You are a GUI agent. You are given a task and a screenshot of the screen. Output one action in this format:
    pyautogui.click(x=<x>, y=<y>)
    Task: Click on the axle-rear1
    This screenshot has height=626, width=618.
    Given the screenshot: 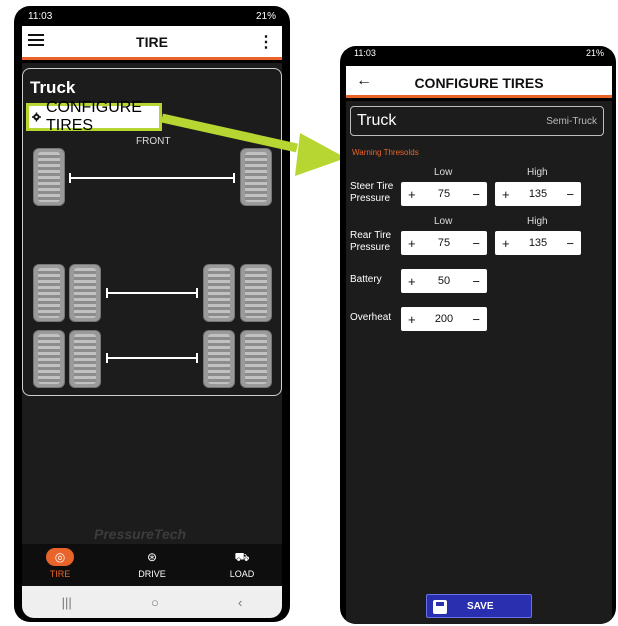 What is the action you would take?
    pyautogui.click(x=152, y=293)
    